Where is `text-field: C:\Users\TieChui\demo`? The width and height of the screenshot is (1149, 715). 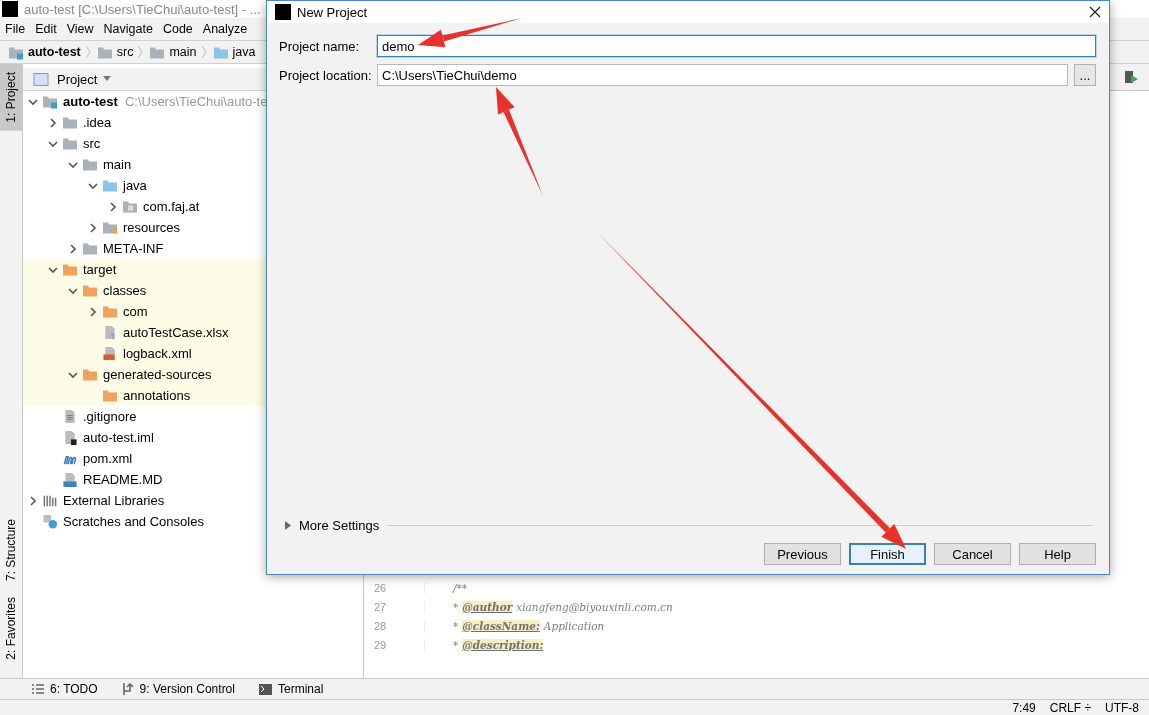
text-field: C:\Users\TieChui\demo is located at coordinates (722, 75).